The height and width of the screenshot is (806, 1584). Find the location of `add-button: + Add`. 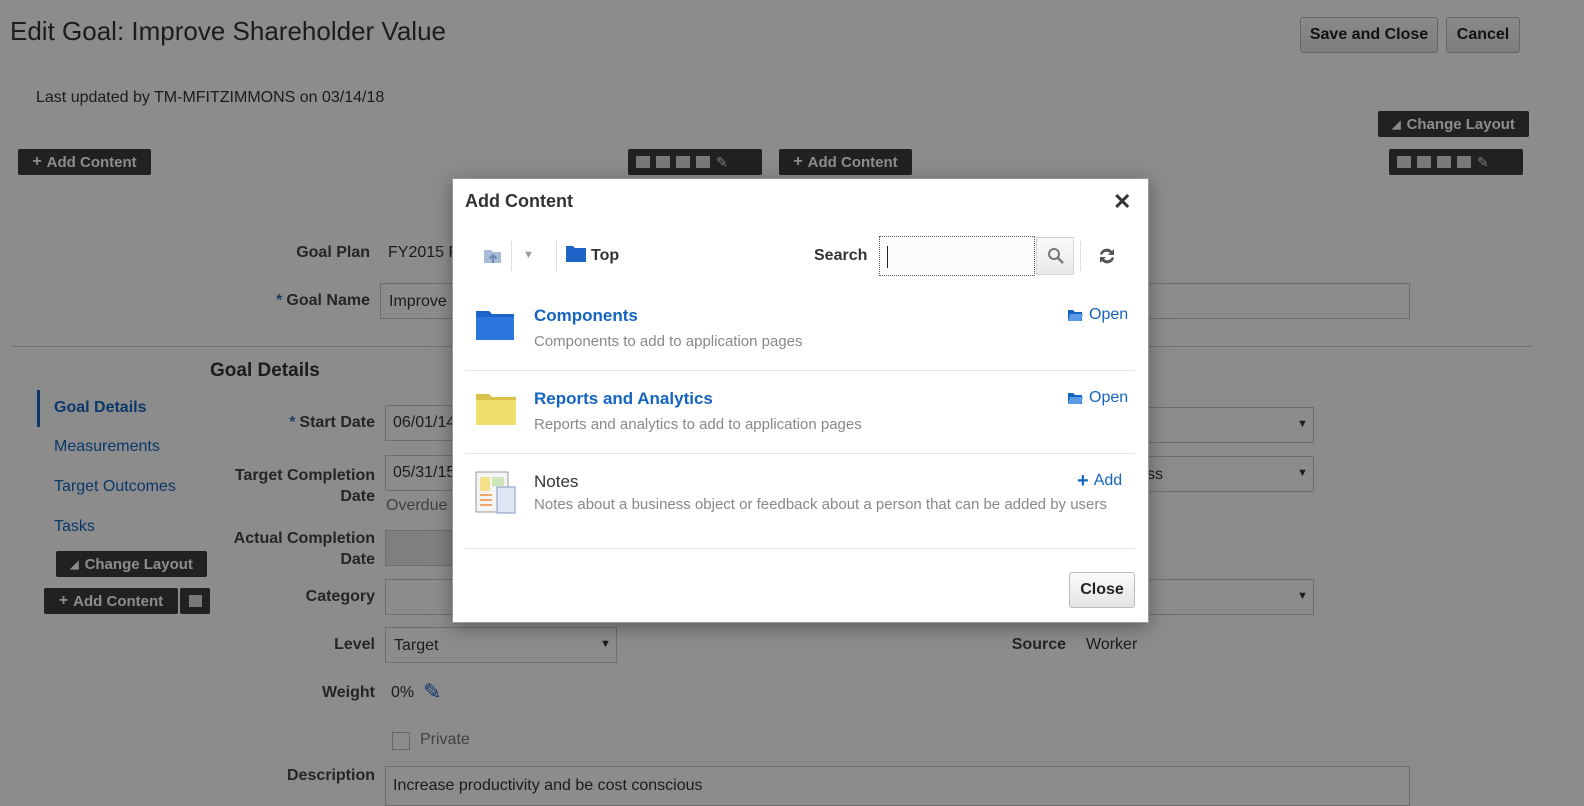

add-button: + Add is located at coordinates (1100, 481).